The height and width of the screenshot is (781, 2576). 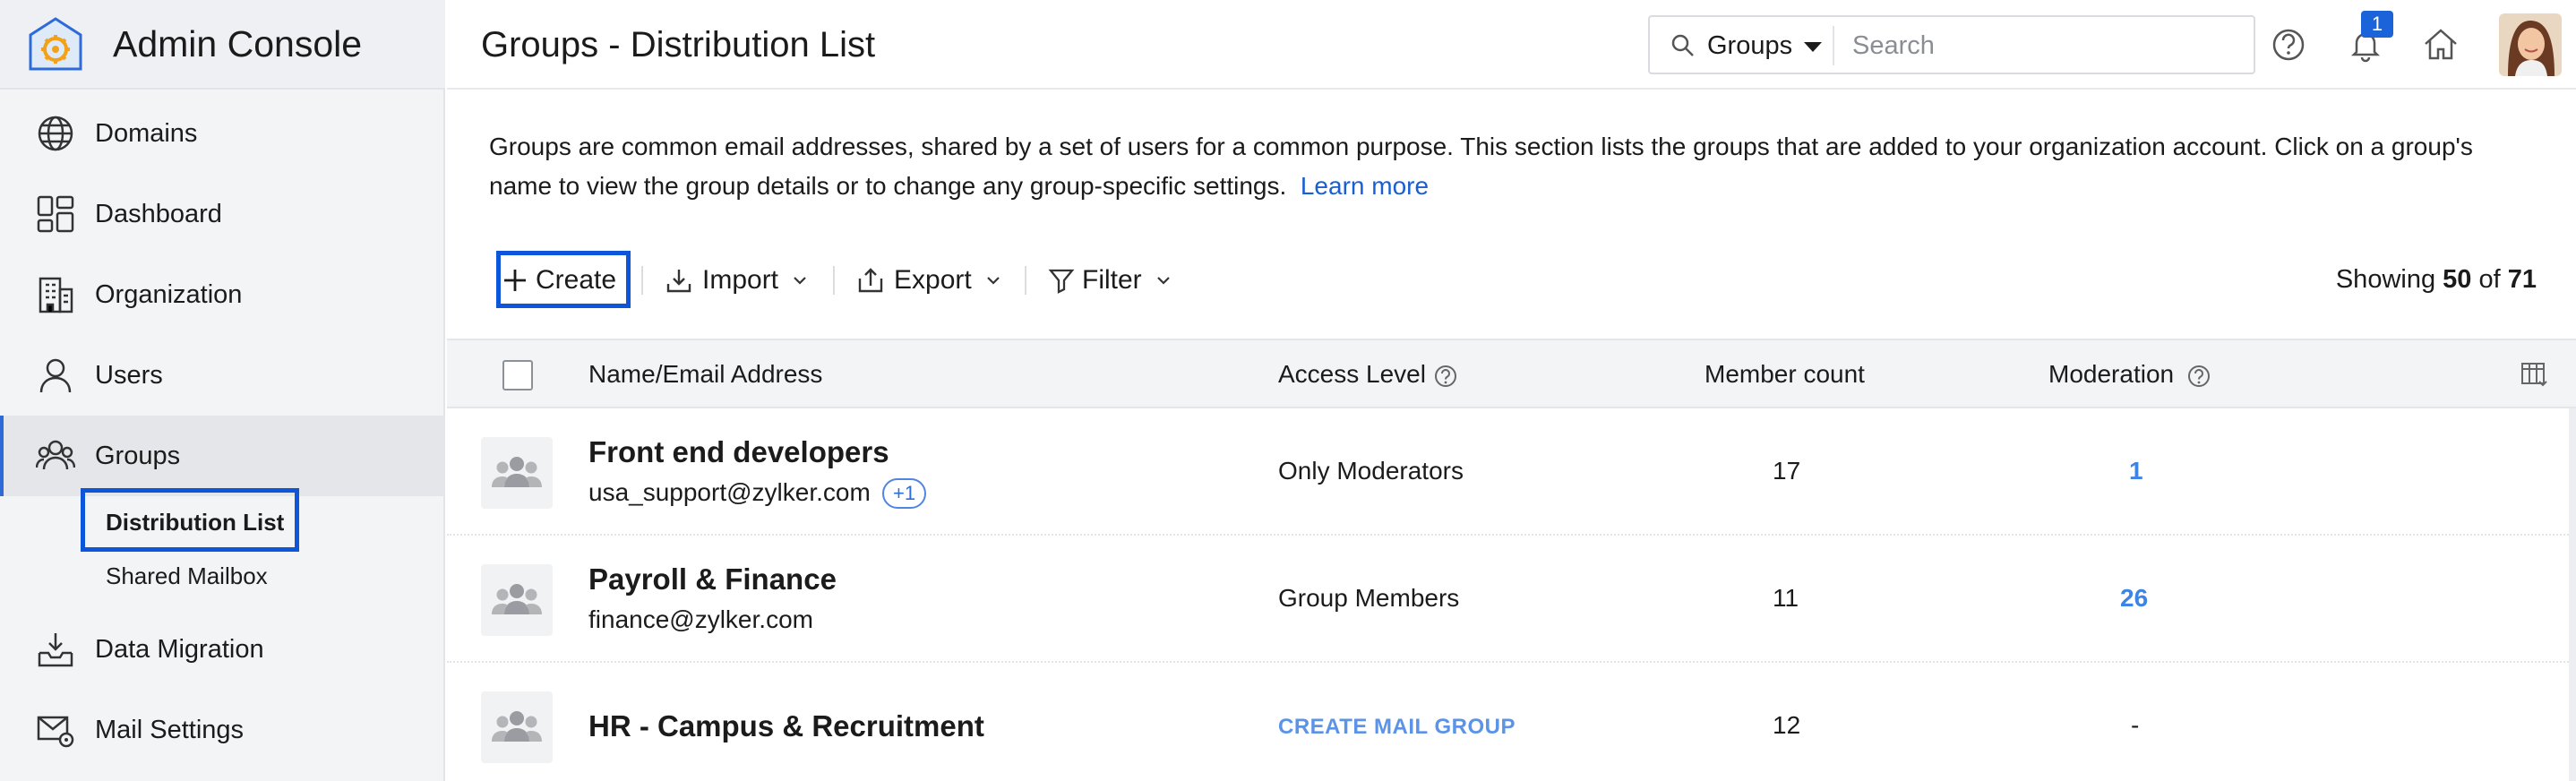 What do you see at coordinates (1511, 45) in the screenshot?
I see `top-header: Groups - Distribution List Groups 1` at bounding box center [1511, 45].